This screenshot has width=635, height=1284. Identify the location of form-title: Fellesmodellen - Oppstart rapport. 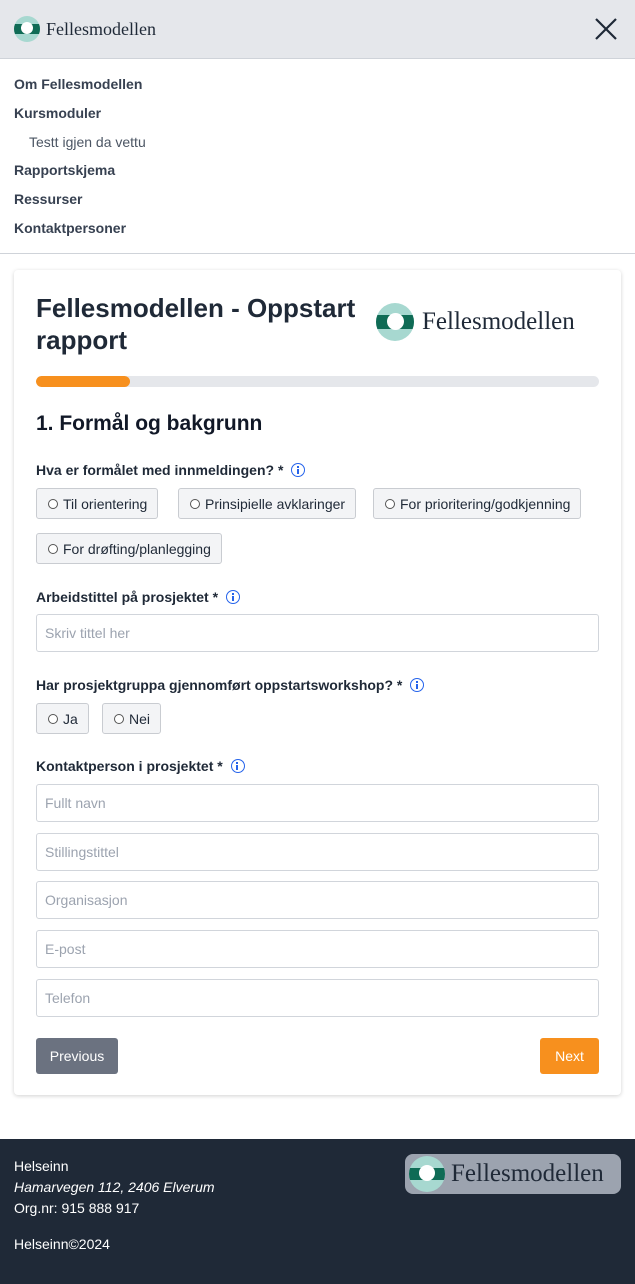
(196, 324).